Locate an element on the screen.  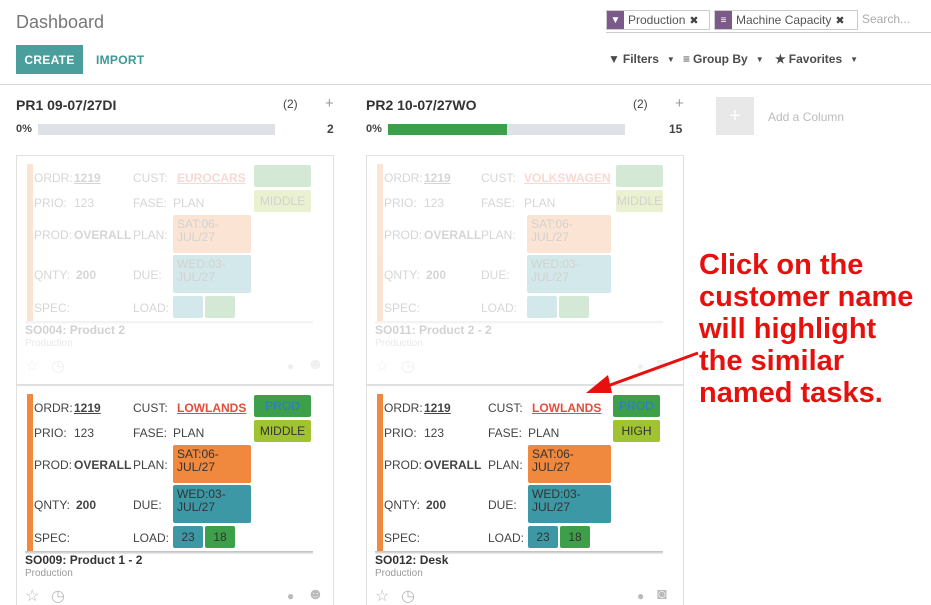
ordr-label: ORDR: is located at coordinates (53, 178).